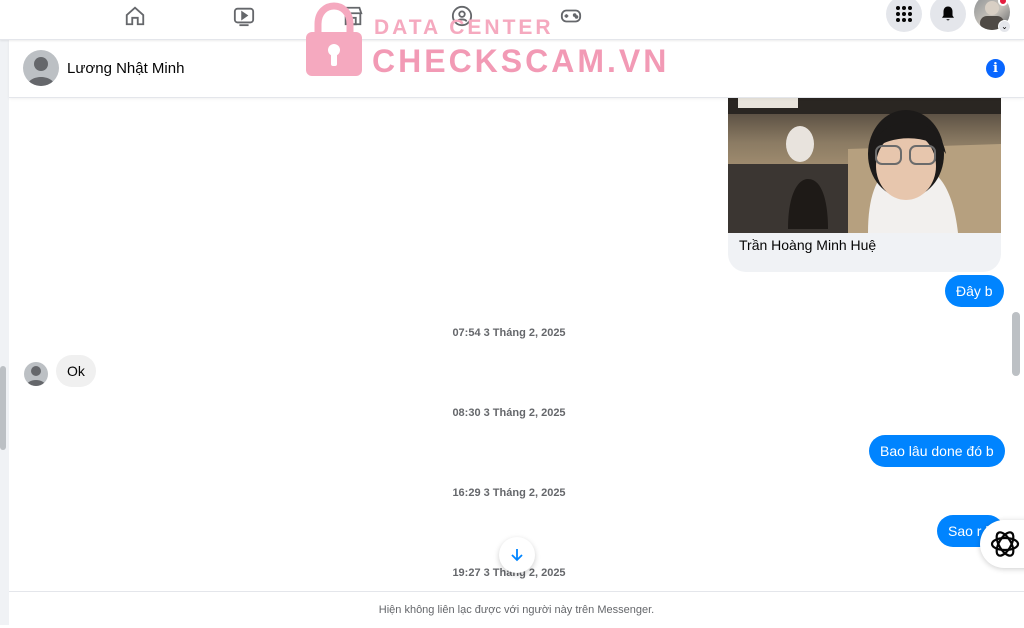 The width and height of the screenshot is (1024, 628). I want to click on watermark-line2: CHECKSCAM.VN, so click(521, 61).